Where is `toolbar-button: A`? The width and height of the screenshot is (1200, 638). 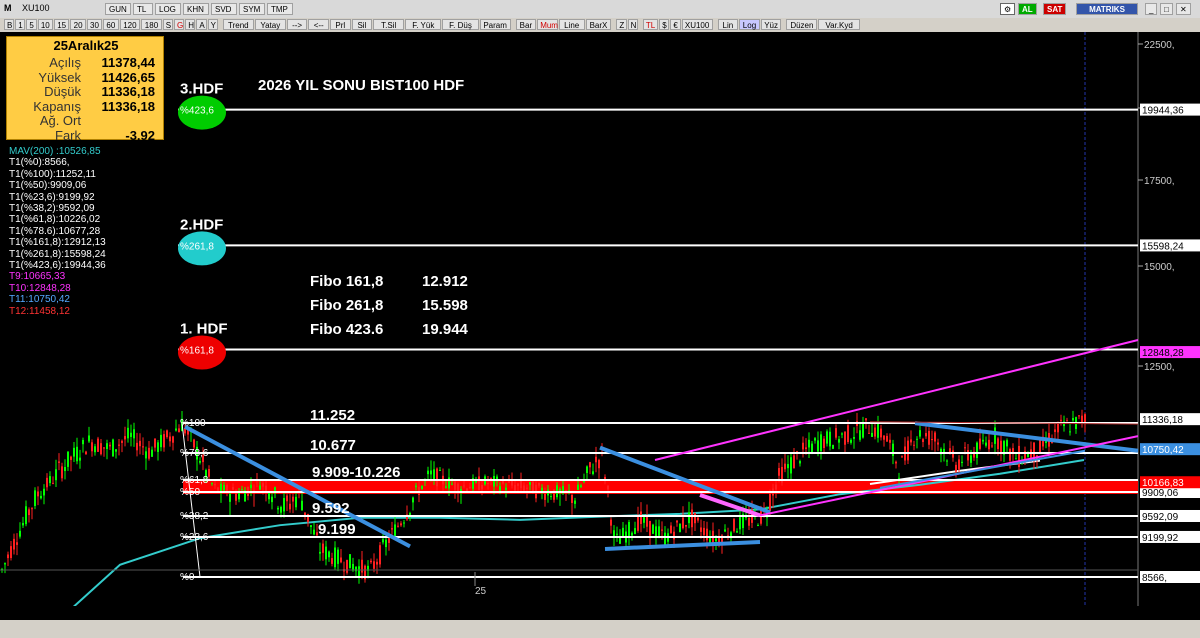
toolbar-button: A is located at coordinates (201, 24).